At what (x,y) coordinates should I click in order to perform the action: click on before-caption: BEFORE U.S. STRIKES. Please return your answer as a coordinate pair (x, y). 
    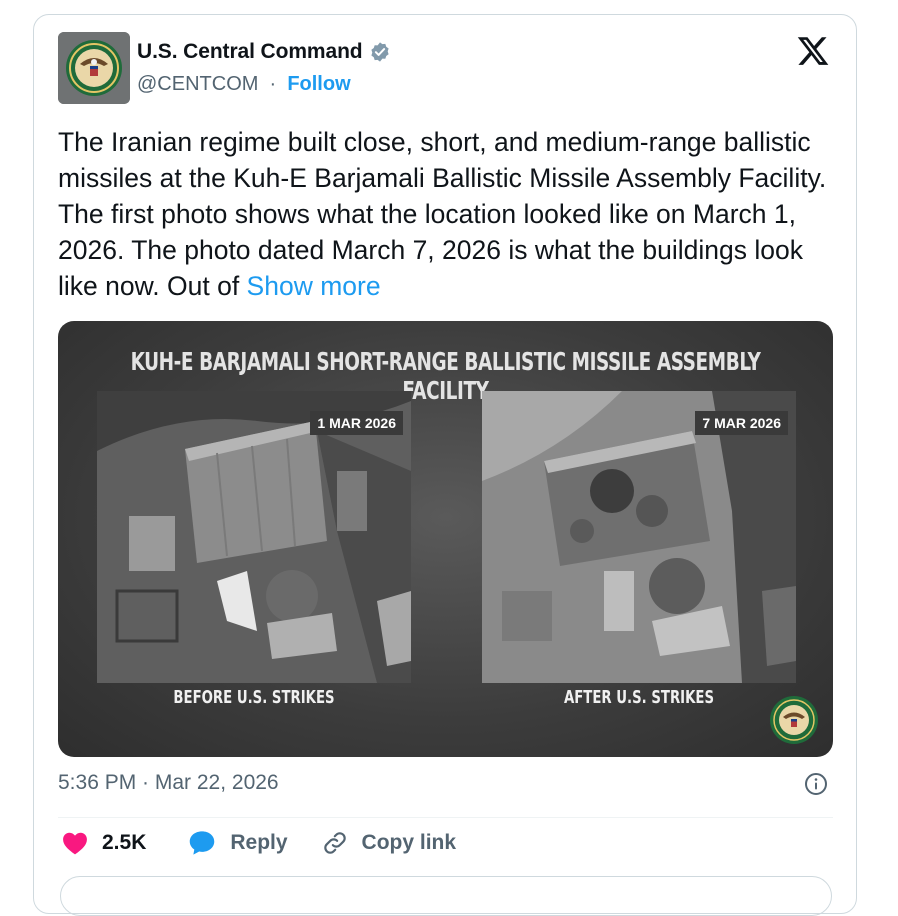
    Looking at the image, I should click on (254, 697).